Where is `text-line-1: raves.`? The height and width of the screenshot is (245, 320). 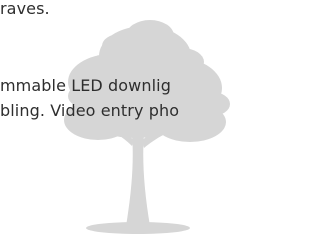
text-line-1: raves. is located at coordinates (25, 9).